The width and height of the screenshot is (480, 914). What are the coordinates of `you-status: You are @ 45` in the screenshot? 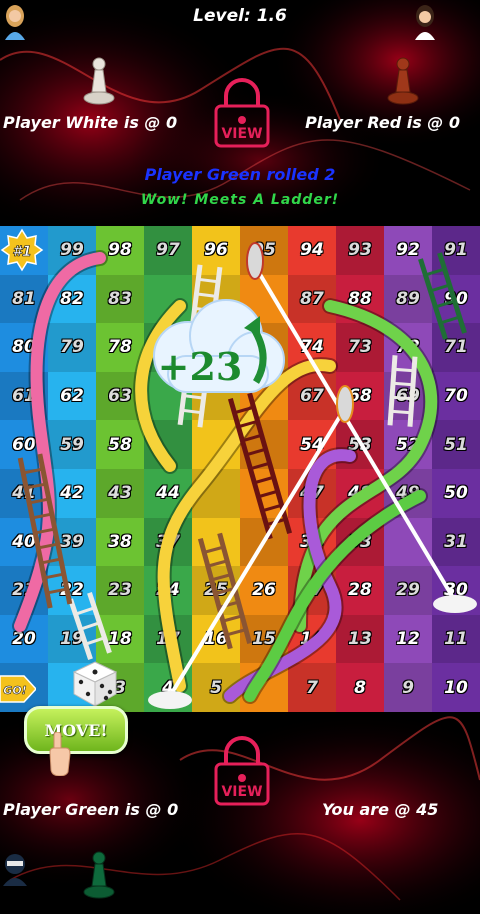 It's located at (380, 809).